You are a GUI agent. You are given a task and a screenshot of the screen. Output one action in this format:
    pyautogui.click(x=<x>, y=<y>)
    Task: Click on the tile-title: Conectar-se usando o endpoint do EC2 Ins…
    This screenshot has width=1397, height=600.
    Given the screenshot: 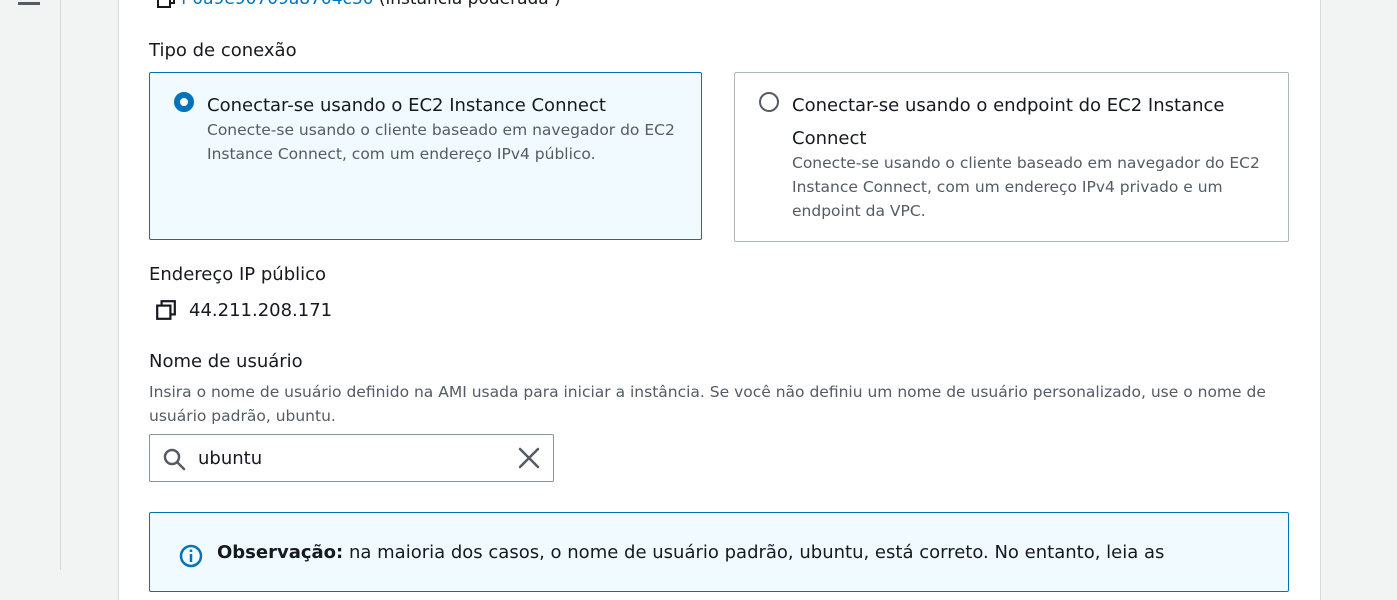 What is the action you would take?
    pyautogui.click(x=1008, y=122)
    